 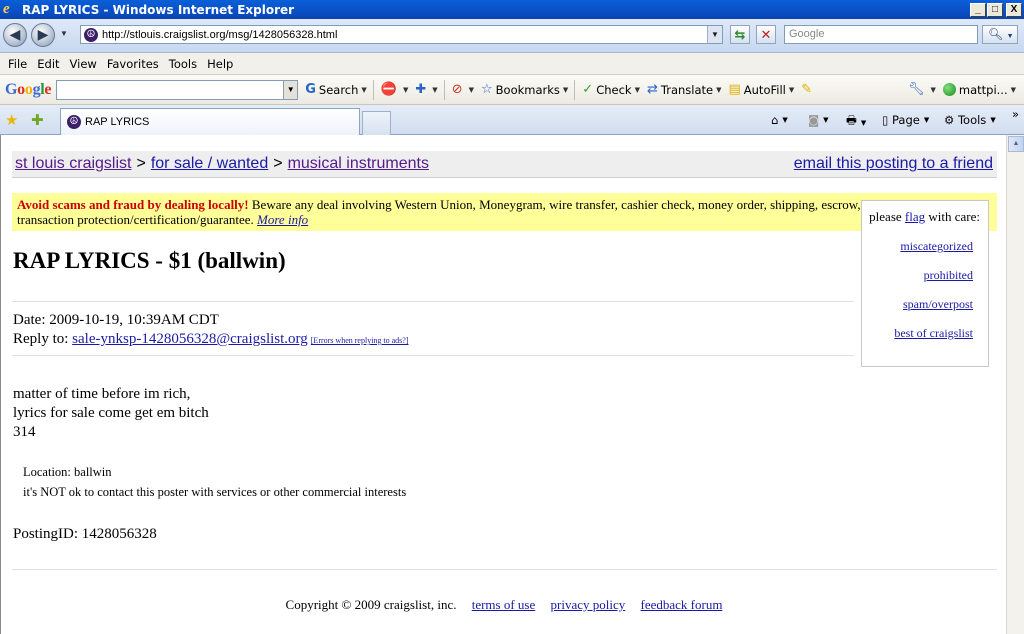 I want to click on breadcrumb-category-link: musical instruments, so click(x=358, y=164).